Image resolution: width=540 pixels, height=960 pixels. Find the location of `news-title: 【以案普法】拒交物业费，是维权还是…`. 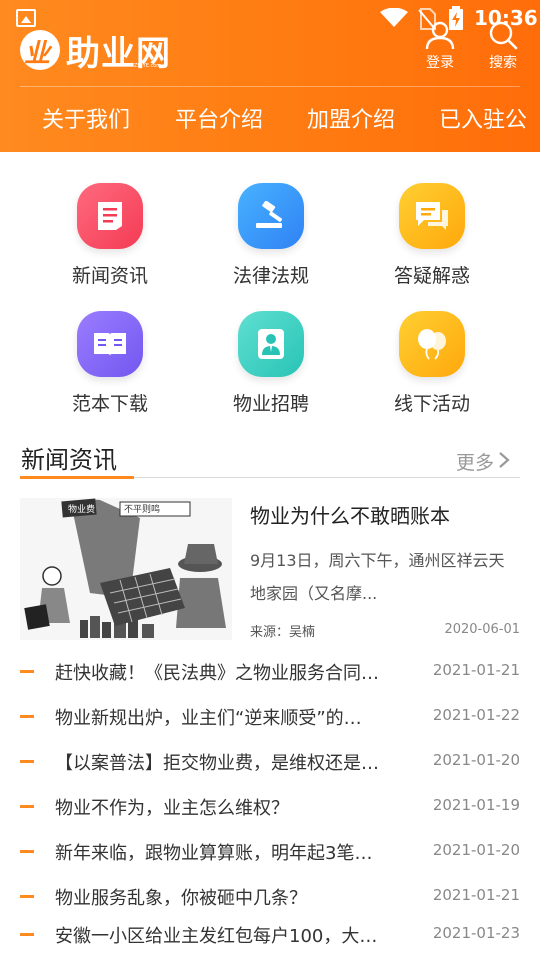

news-title: 【以案普法】拒交物业费，是维权还是… is located at coordinates (217, 763).